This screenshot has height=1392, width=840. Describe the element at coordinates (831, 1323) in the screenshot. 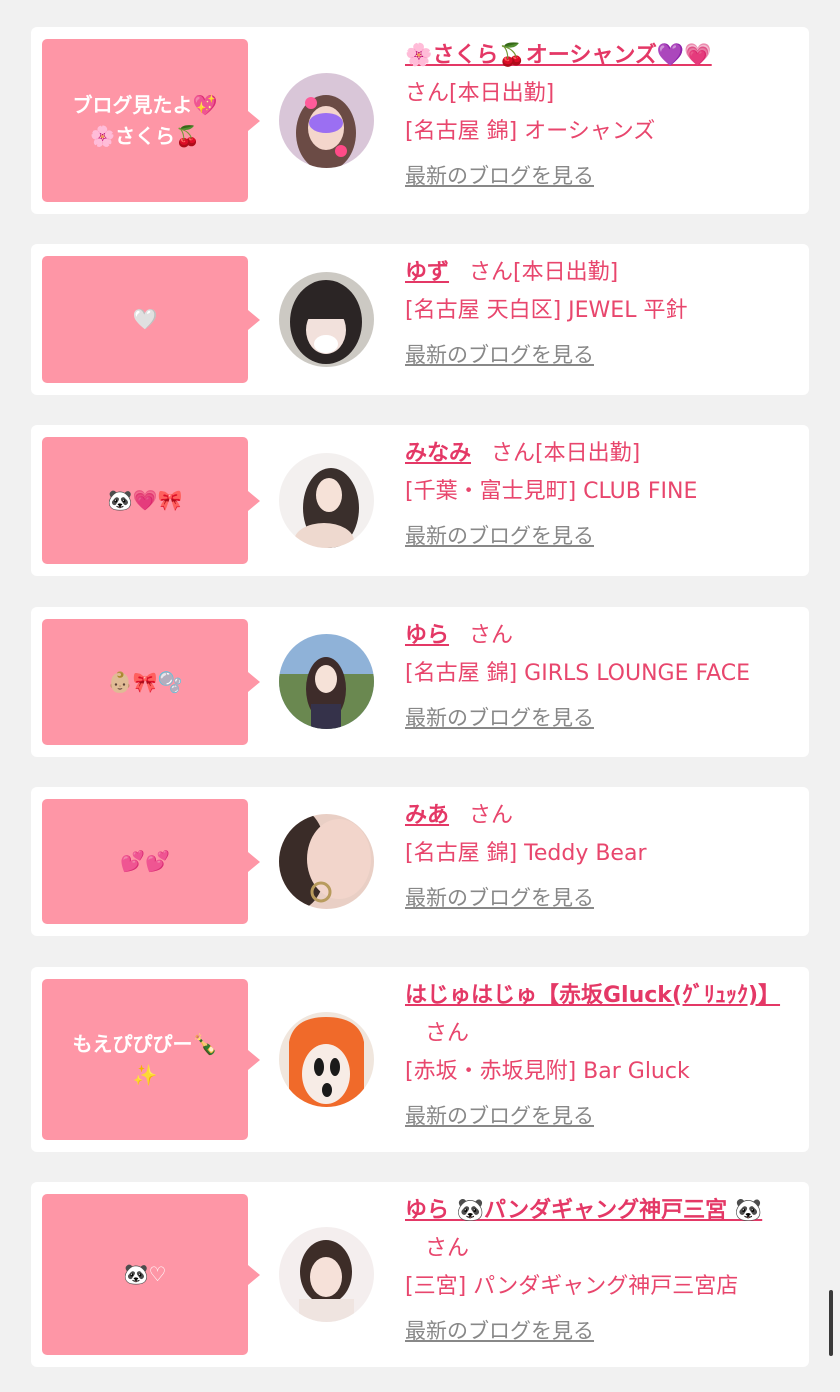

I see `scrollbar` at that location.